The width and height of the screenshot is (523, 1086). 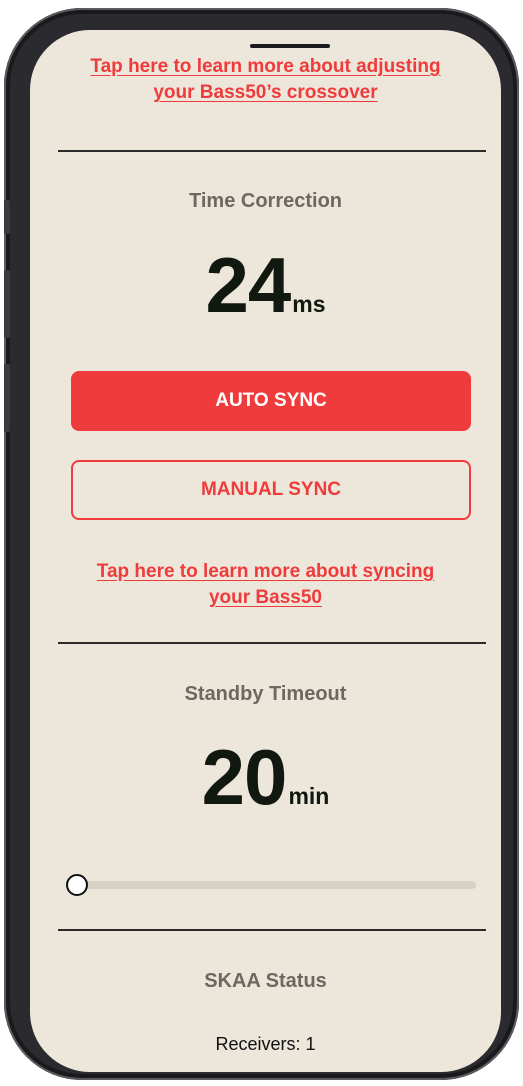 I want to click on skaa-status-title: SKAA Status, so click(x=265, y=981).